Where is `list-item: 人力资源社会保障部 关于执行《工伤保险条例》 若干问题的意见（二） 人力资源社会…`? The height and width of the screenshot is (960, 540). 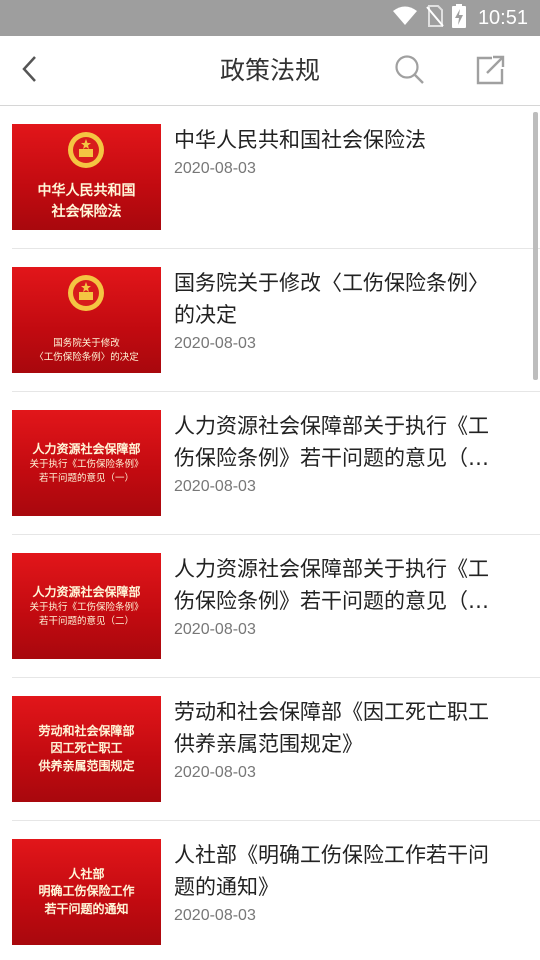 list-item: 人力资源社会保障部 关于执行《工伤保险条例》 若干问题的意见（二） 人力资源社会… is located at coordinates (270, 606).